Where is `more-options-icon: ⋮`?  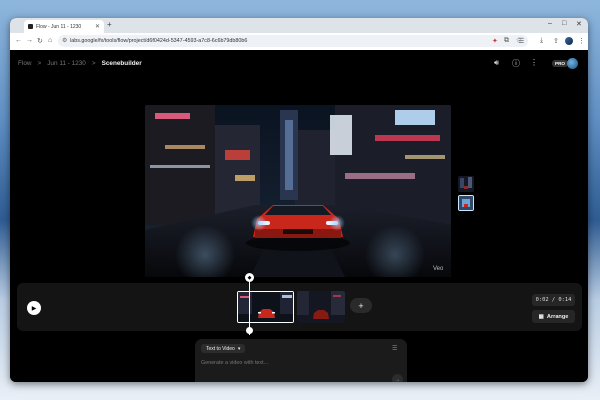 more-options-icon: ⋮ is located at coordinates (534, 62).